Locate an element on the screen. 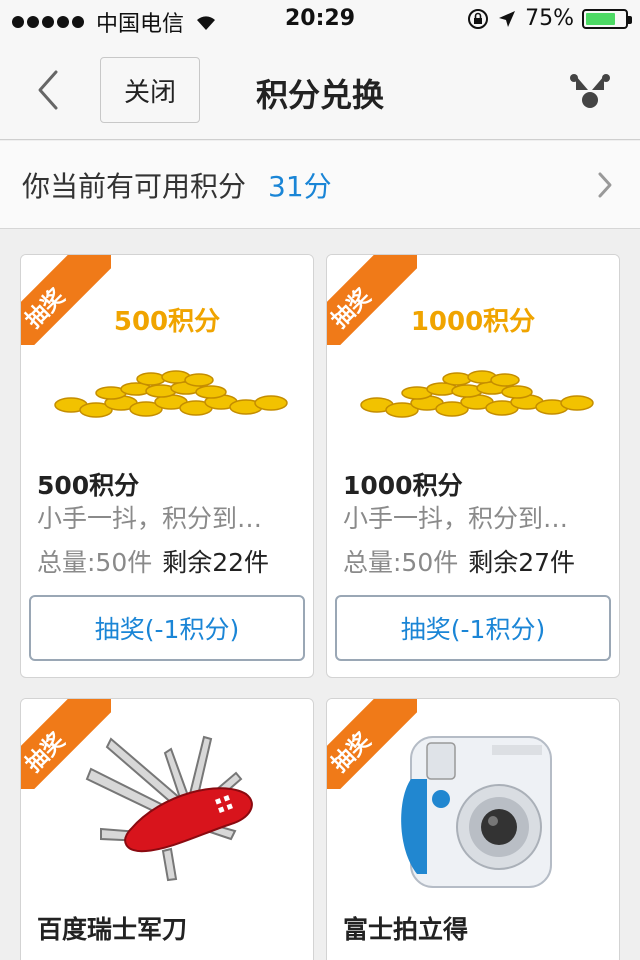 The width and height of the screenshot is (640, 960). battery-fill is located at coordinates (600, 18).